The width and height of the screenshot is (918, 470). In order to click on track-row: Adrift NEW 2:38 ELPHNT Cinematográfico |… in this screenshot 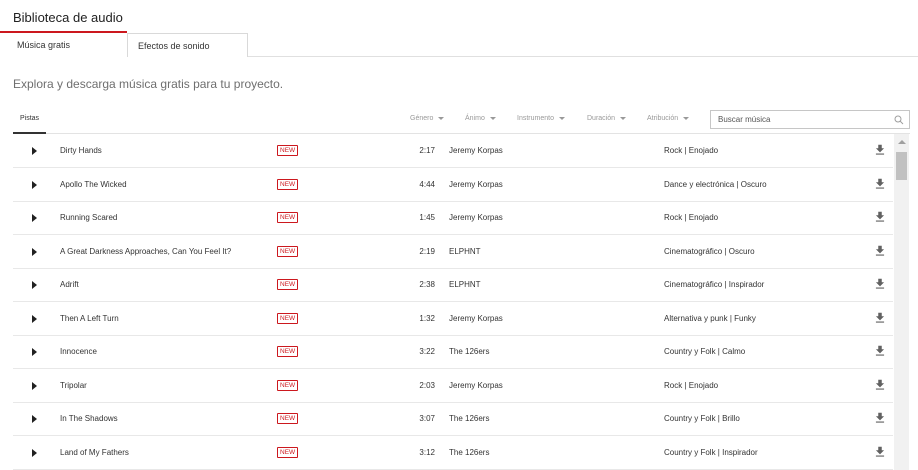, I will do `click(453, 285)`.